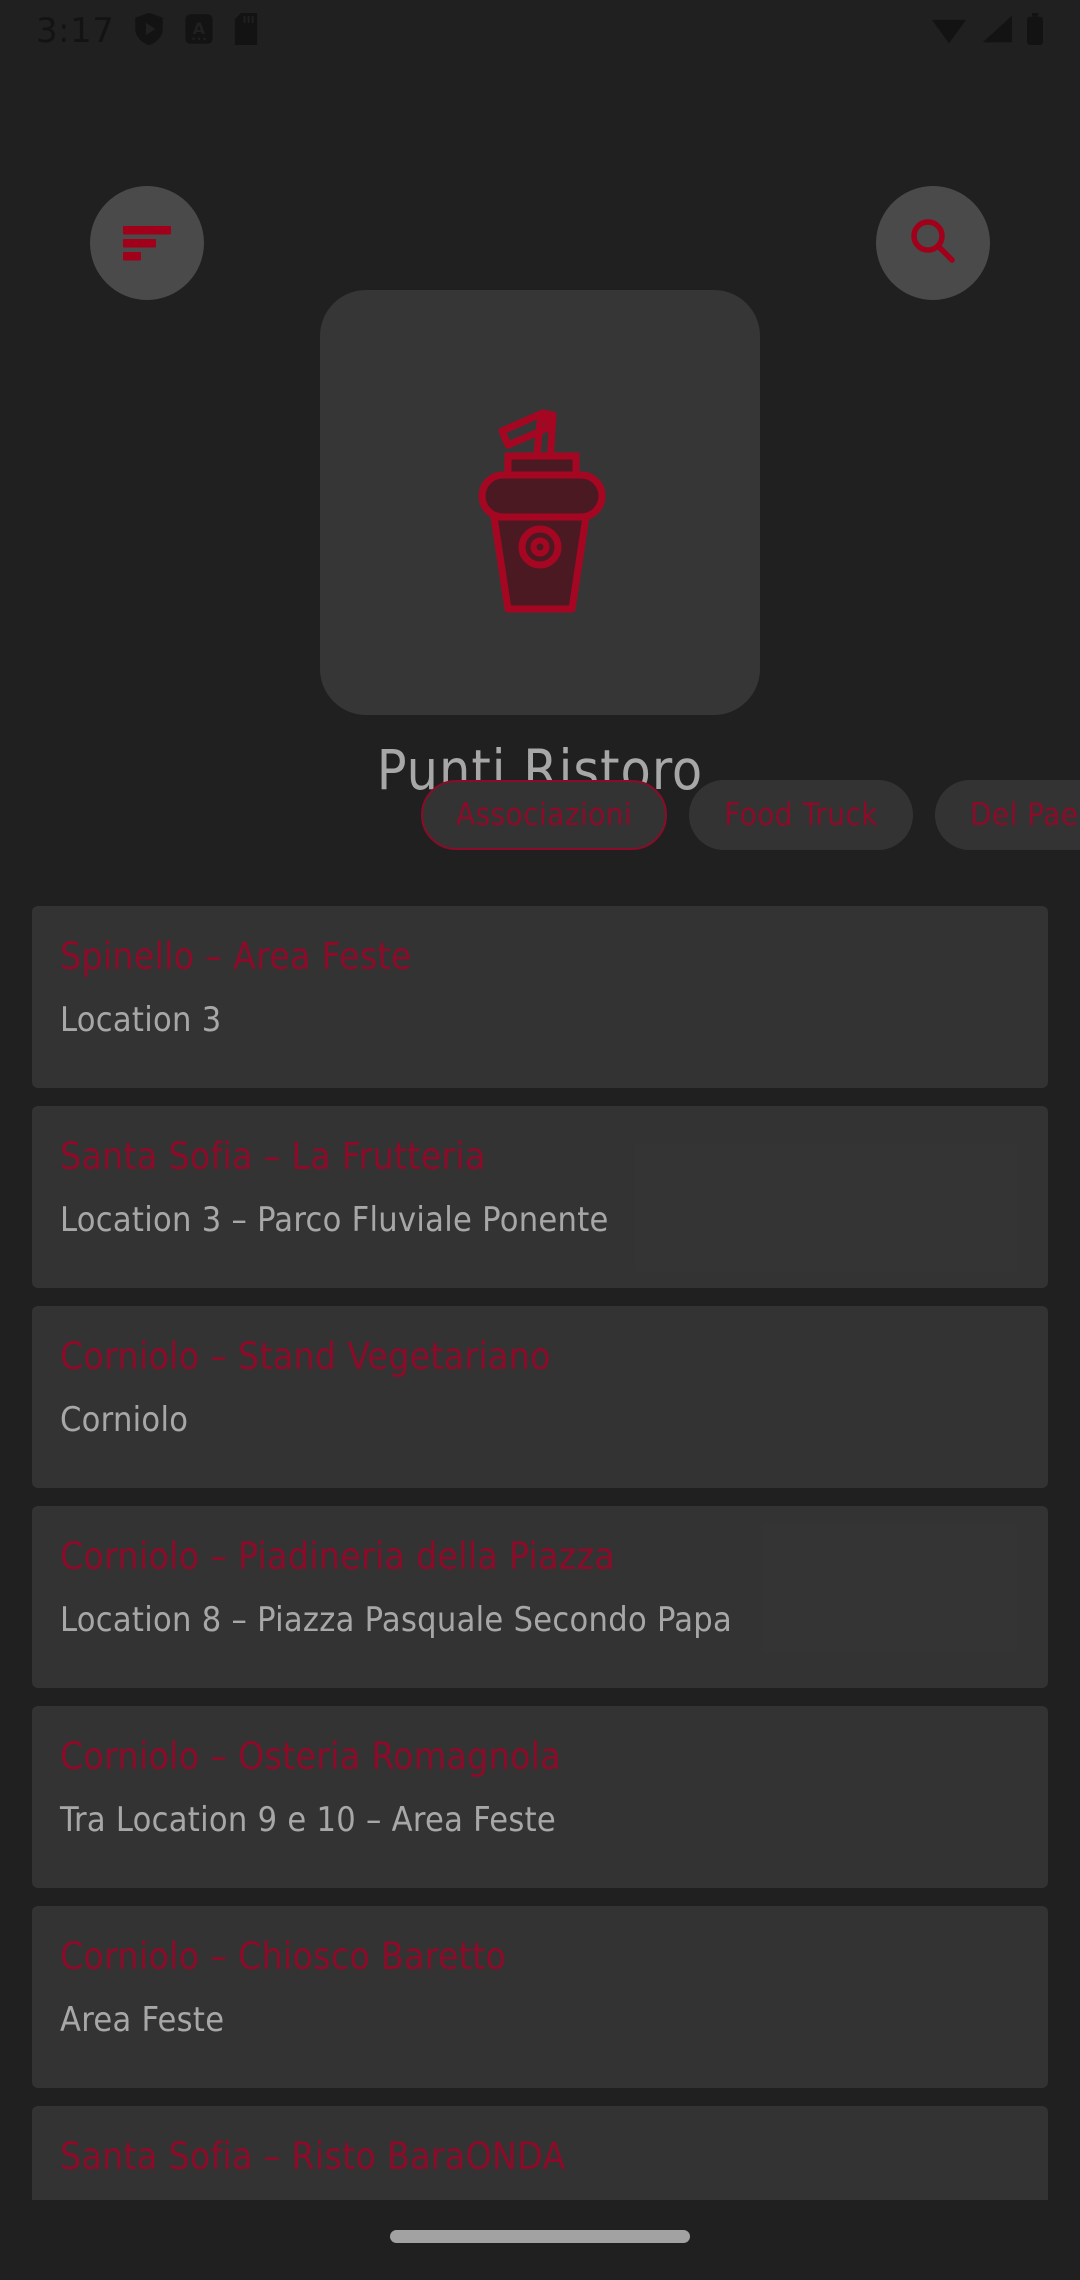 This screenshot has height=2280, width=1080. Describe the element at coordinates (996, 31) in the screenshot. I see `cellular-signal-icon` at that location.